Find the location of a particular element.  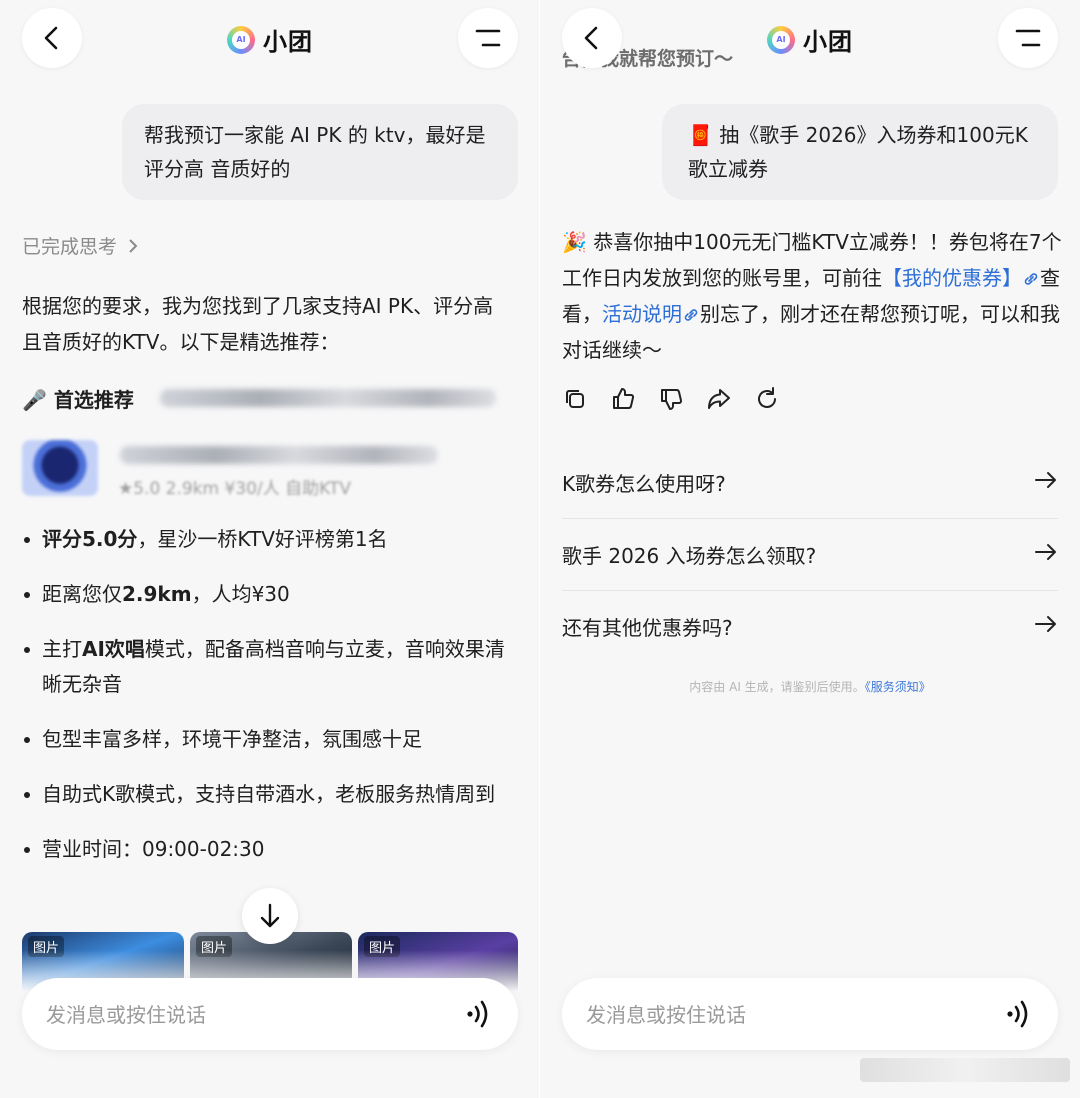

feature-item: 自助式K歌模式，支持自带酒水，老板服务热情周到 is located at coordinates (272, 794).